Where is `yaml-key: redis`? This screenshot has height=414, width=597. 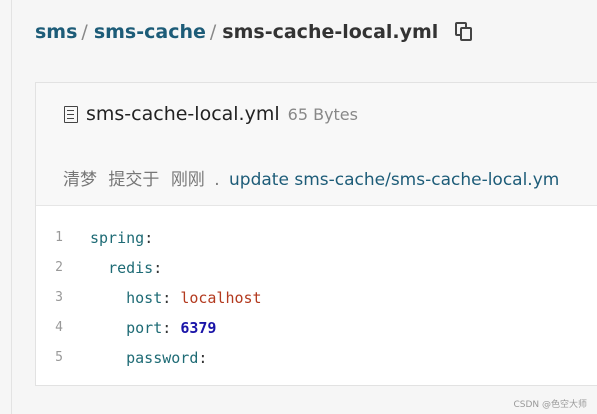
yaml-key: redis is located at coordinates (131, 268).